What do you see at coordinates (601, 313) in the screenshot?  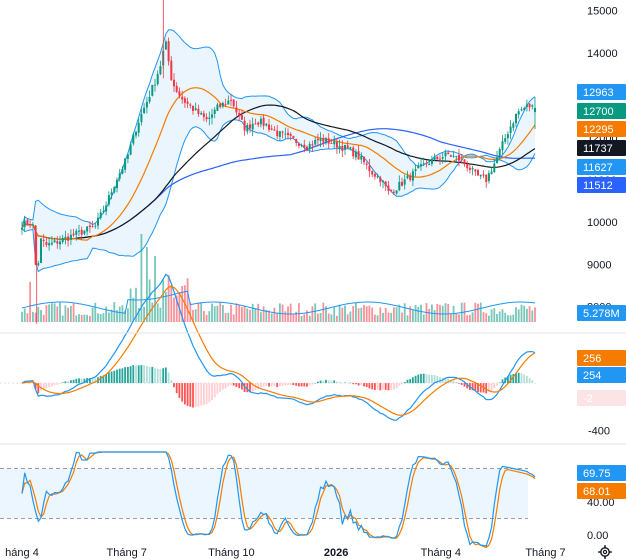 I see `volume-badge: 5.278M` at bounding box center [601, 313].